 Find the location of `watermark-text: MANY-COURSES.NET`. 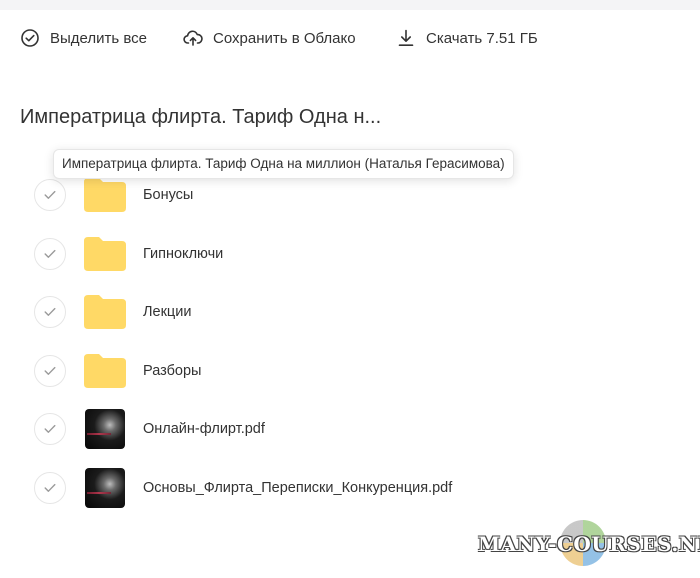

watermark-text: MANY-COURSES.NET is located at coordinates (589, 544).